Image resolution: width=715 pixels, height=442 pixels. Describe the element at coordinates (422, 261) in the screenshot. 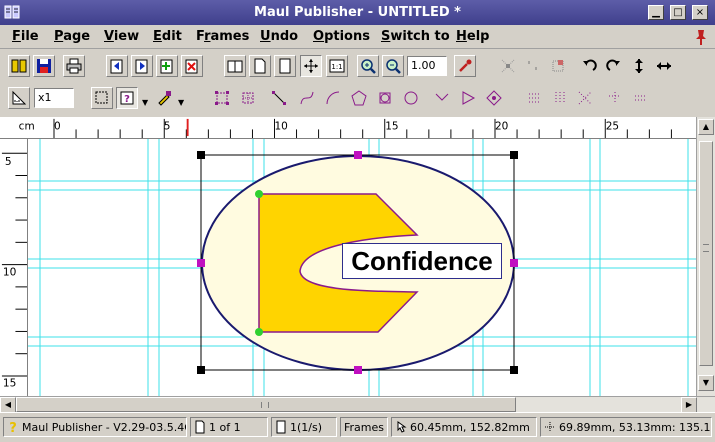

I see `text-frame: Confidence` at that location.